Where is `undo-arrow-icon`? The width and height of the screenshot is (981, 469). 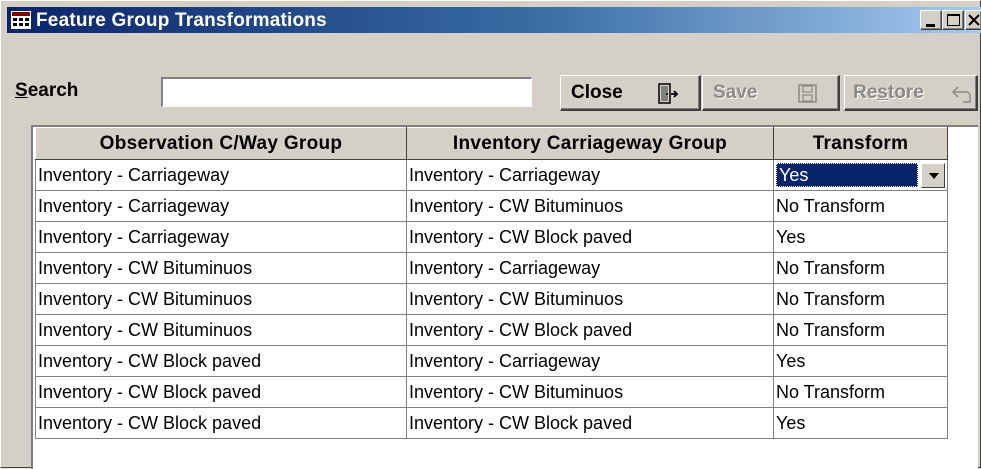 undo-arrow-icon is located at coordinates (962, 97).